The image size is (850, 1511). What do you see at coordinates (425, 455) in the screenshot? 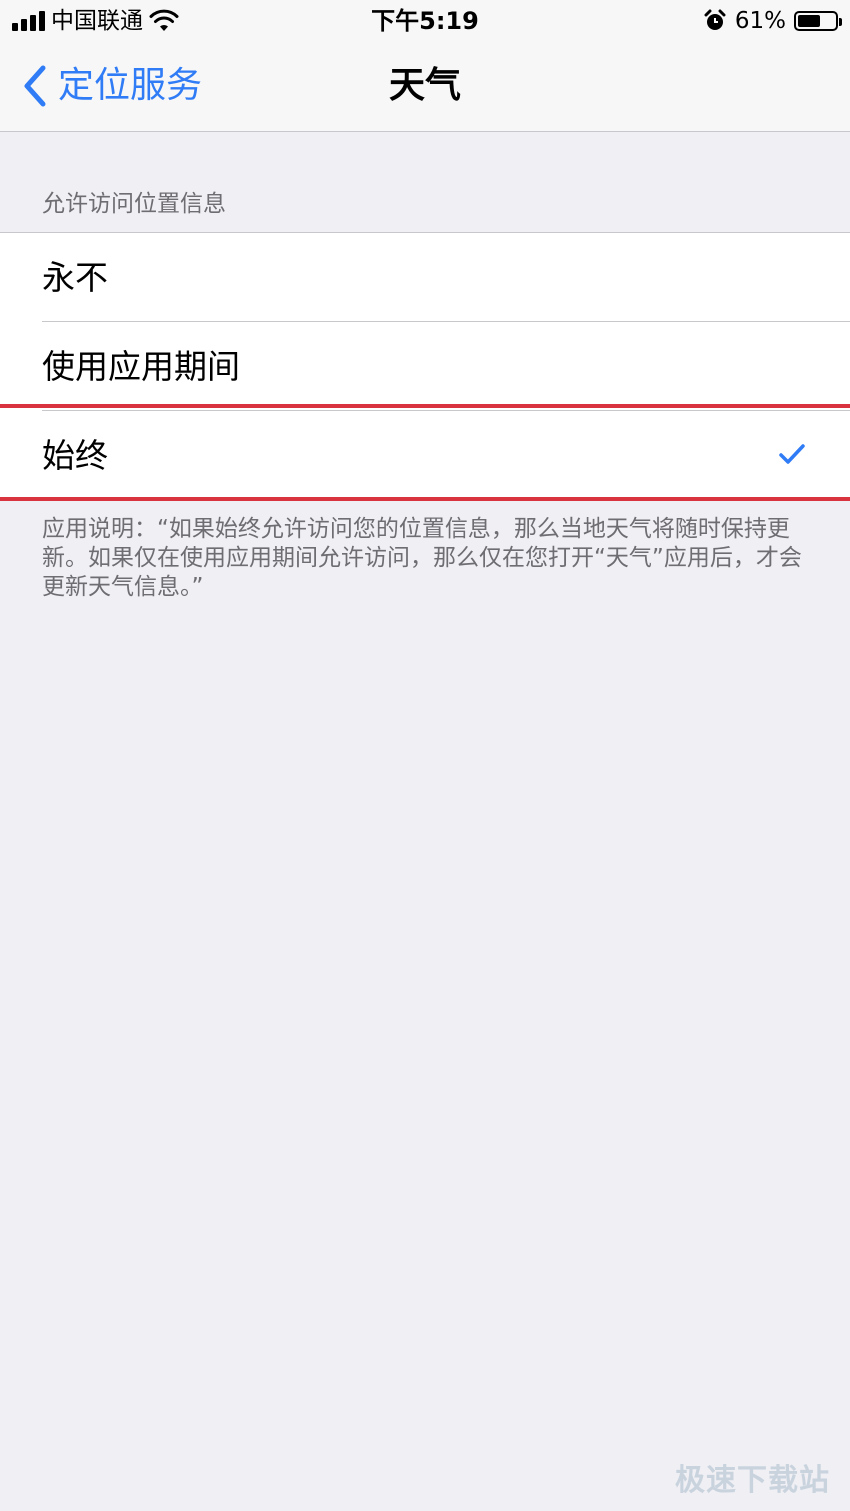
I see `option-always: 始终` at bounding box center [425, 455].